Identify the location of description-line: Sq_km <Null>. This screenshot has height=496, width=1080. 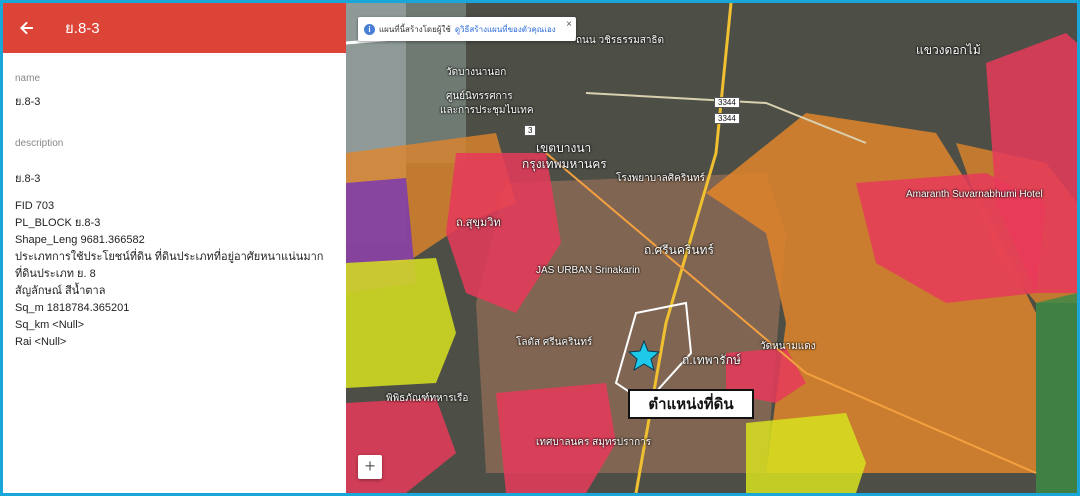
(50, 325).